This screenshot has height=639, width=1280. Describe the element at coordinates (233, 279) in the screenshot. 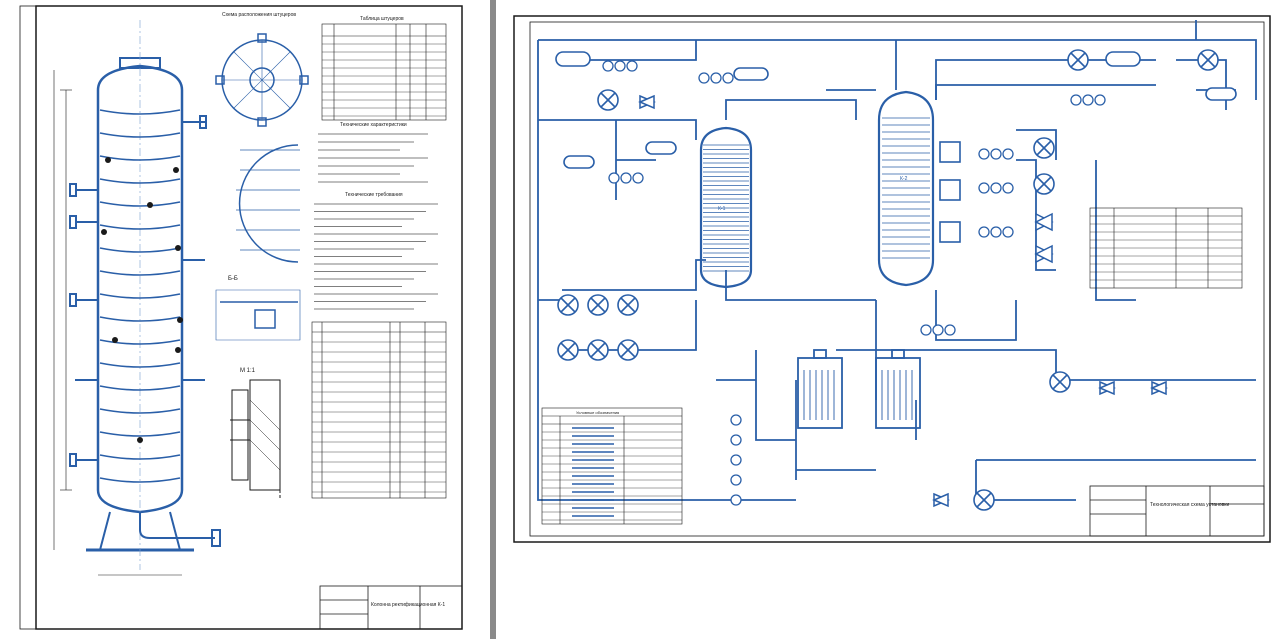

I see `section-bb-label: Б-Б` at that location.